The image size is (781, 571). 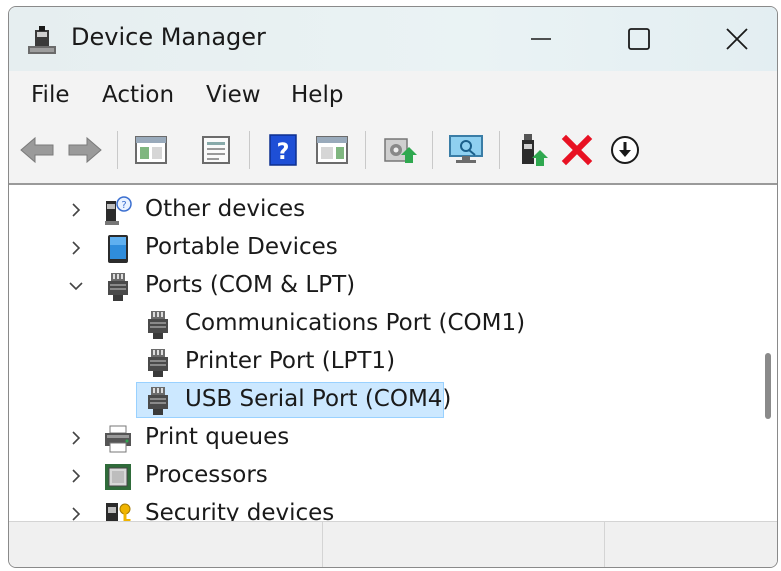 What do you see at coordinates (233, 95) in the screenshot?
I see `menu-view: View` at bounding box center [233, 95].